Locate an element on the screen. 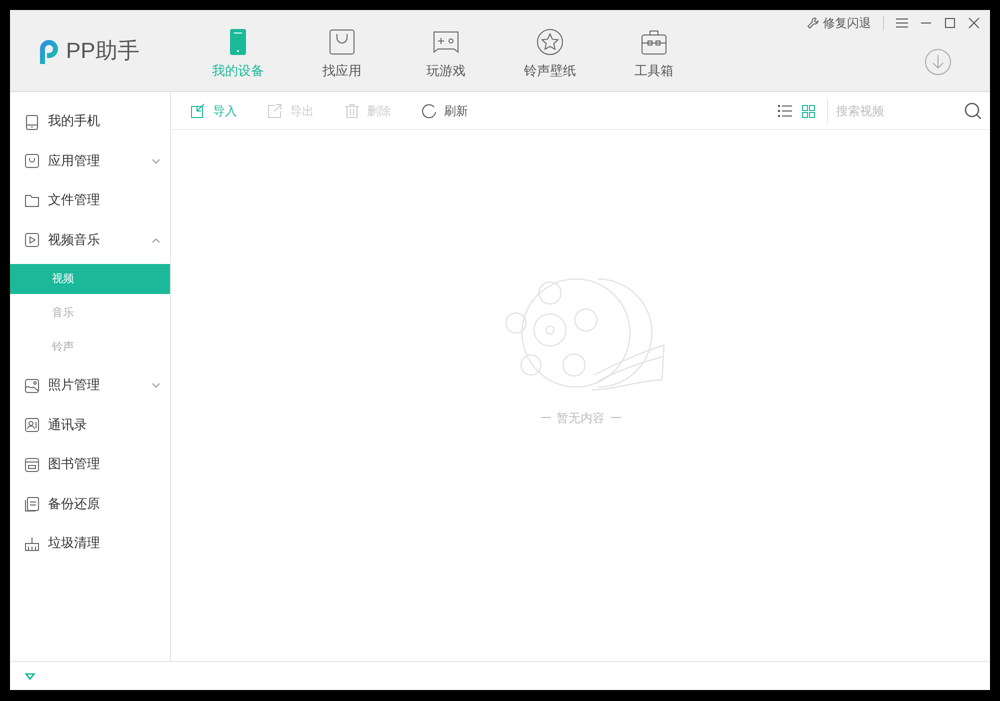 Image resolution: width=1000 pixels, height=701 pixels. maximize-icon is located at coordinates (950, 23).